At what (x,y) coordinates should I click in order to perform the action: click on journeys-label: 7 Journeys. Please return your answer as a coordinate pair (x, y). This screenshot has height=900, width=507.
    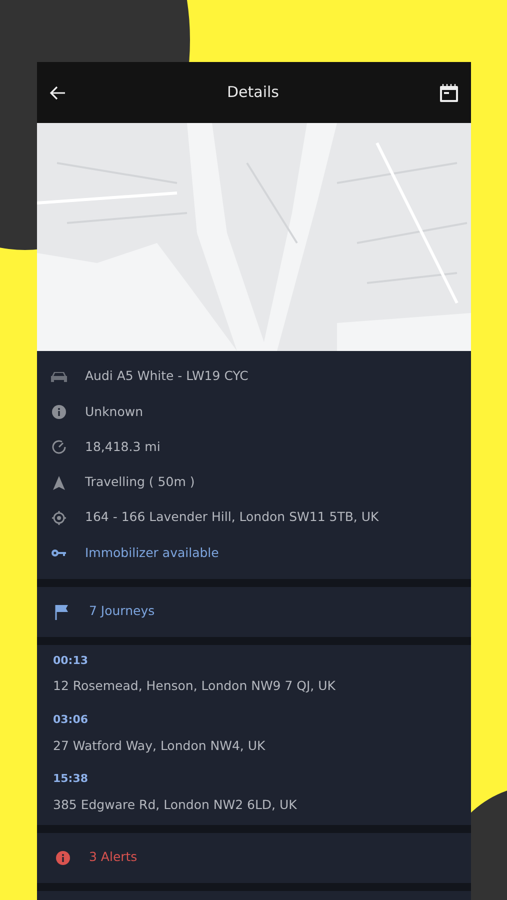
    Looking at the image, I should click on (122, 611).